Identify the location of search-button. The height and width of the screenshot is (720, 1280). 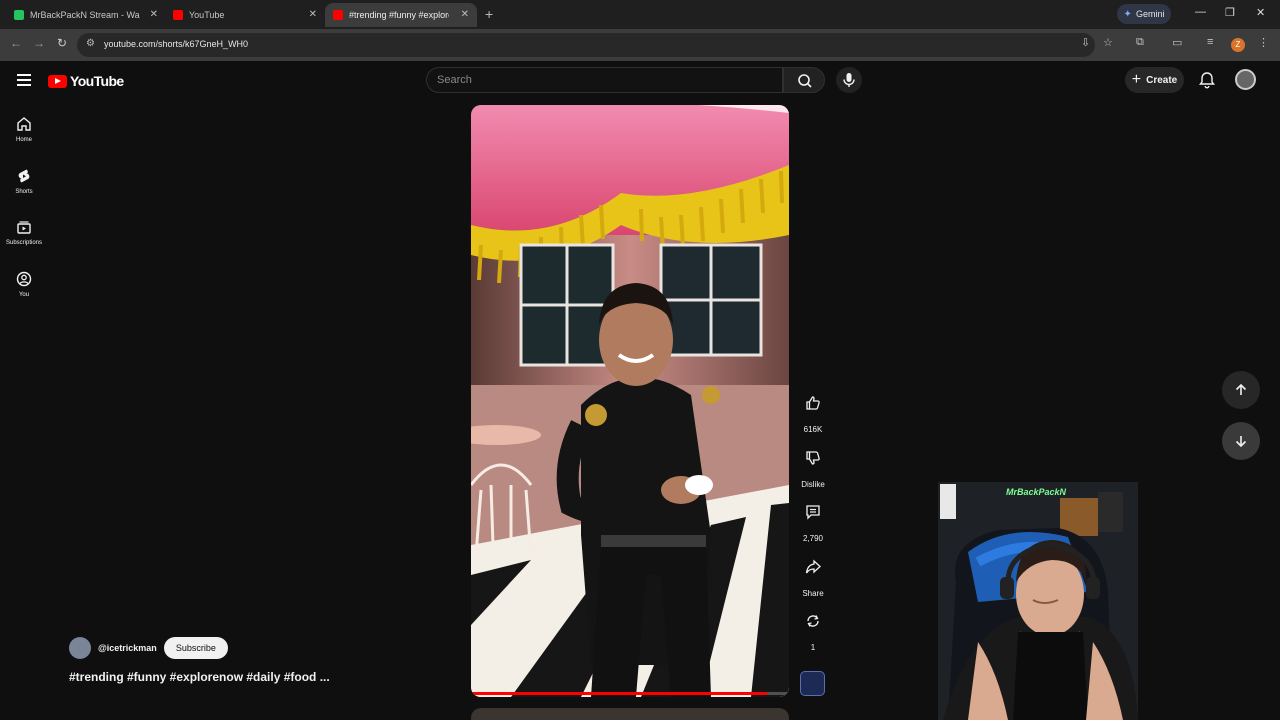
(804, 80).